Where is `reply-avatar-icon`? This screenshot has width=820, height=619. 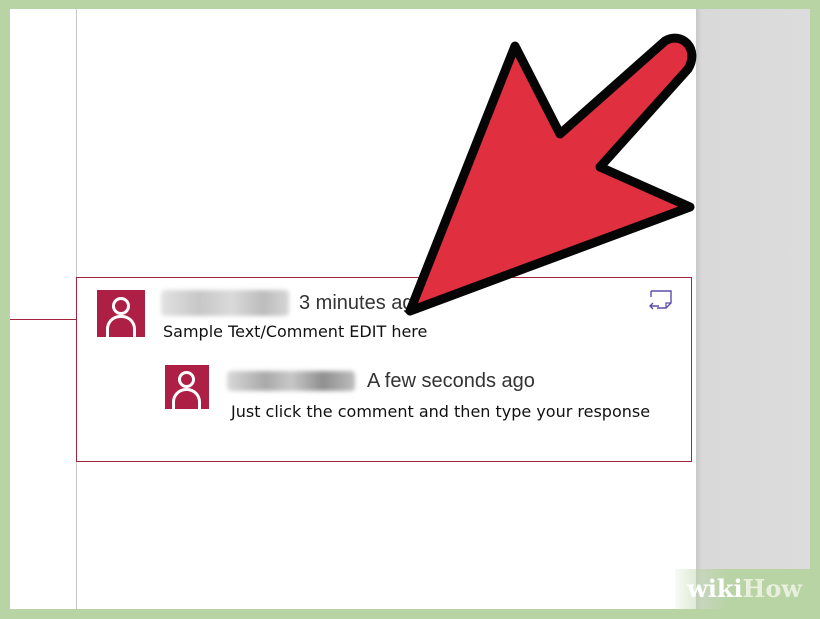
reply-avatar-icon is located at coordinates (187, 387).